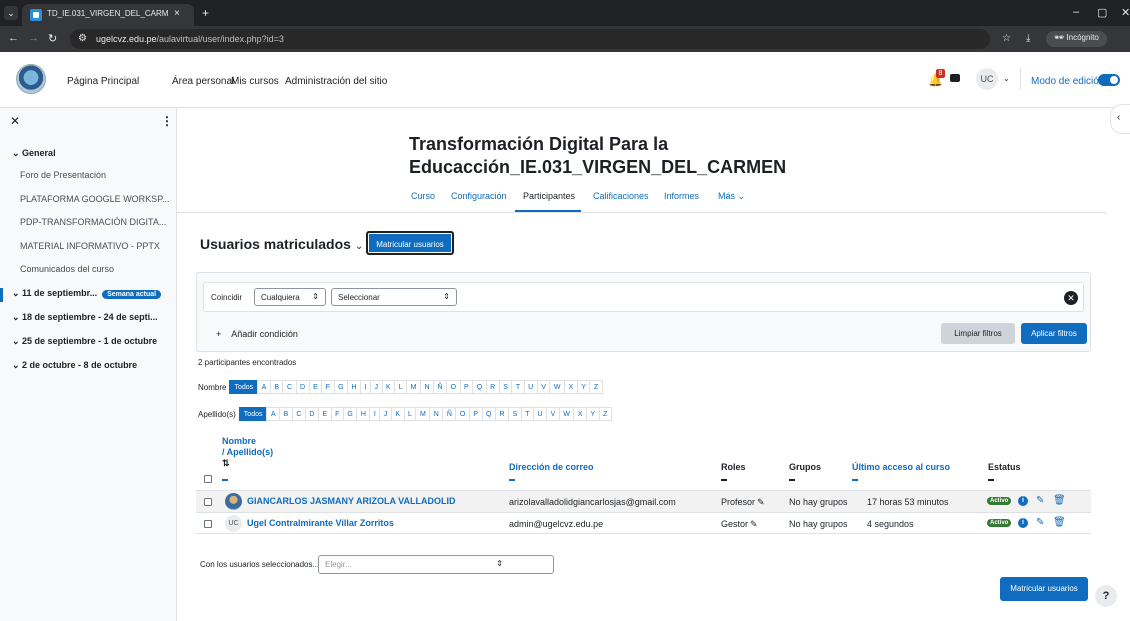 This screenshot has width=1130, height=621. What do you see at coordinates (479, 387) in the screenshot?
I see `initial-letter-button: Q` at bounding box center [479, 387].